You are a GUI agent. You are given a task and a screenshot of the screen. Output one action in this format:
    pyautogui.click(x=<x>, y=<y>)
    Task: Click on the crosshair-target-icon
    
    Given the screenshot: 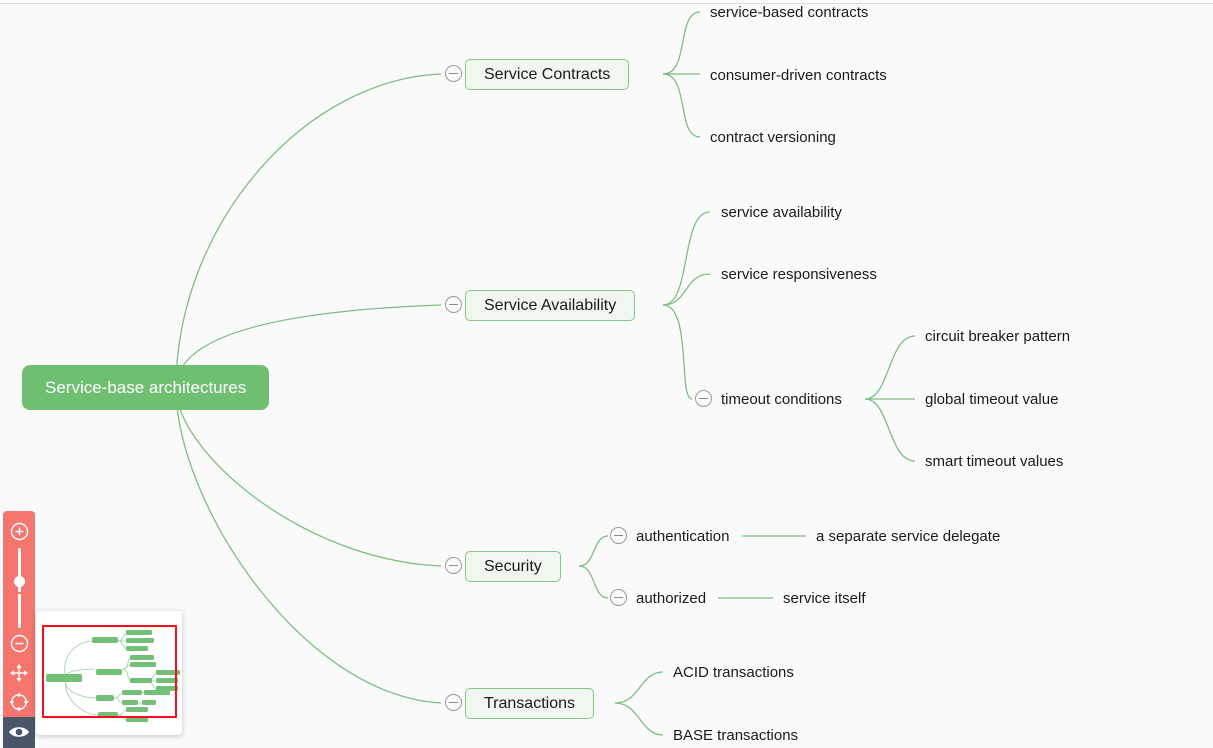 What is the action you would take?
    pyautogui.click(x=19, y=702)
    